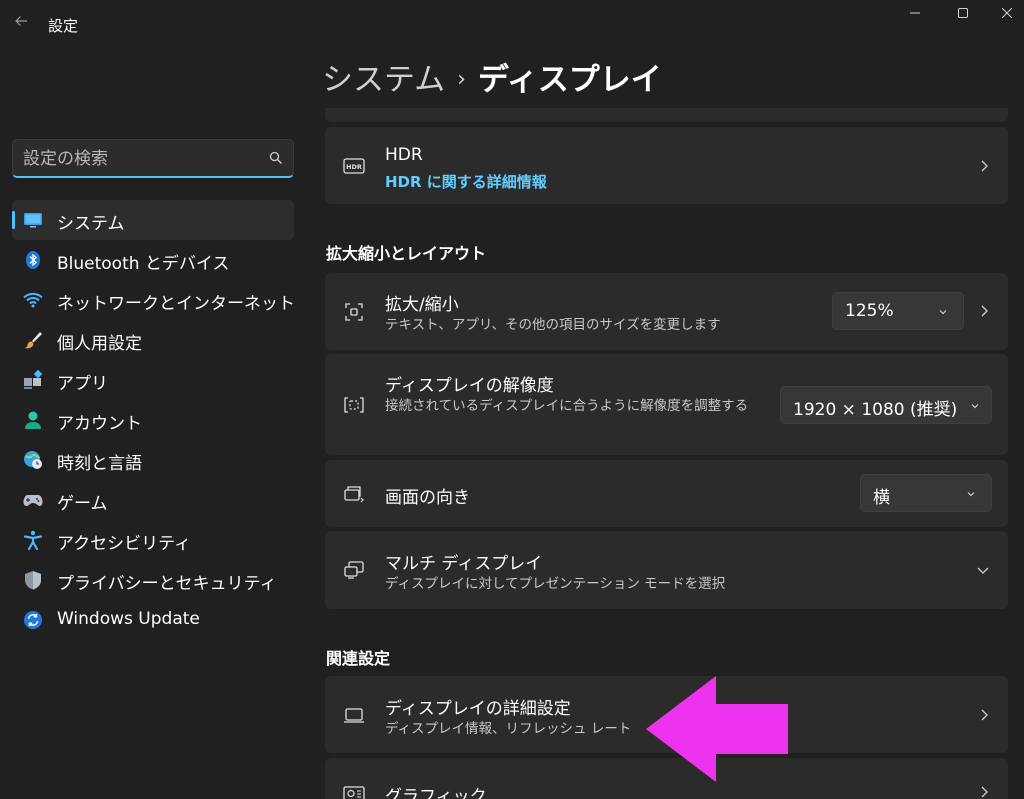 This screenshot has width=1024, height=799. What do you see at coordinates (666, 493) in the screenshot?
I see `orientation-card: 画面の向き 横` at bounding box center [666, 493].